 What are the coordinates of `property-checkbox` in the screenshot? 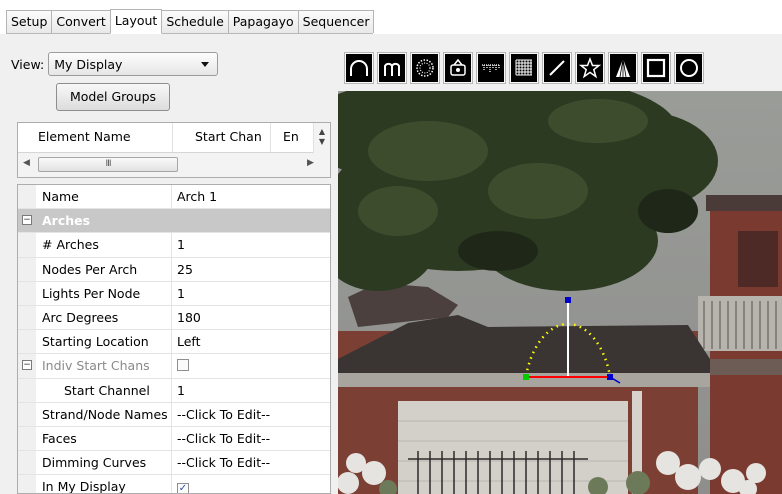 It's located at (183, 365).